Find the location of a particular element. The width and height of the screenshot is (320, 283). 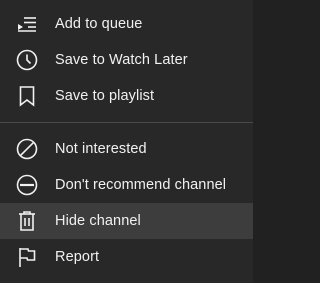

block-icon is located at coordinates (27, 149).